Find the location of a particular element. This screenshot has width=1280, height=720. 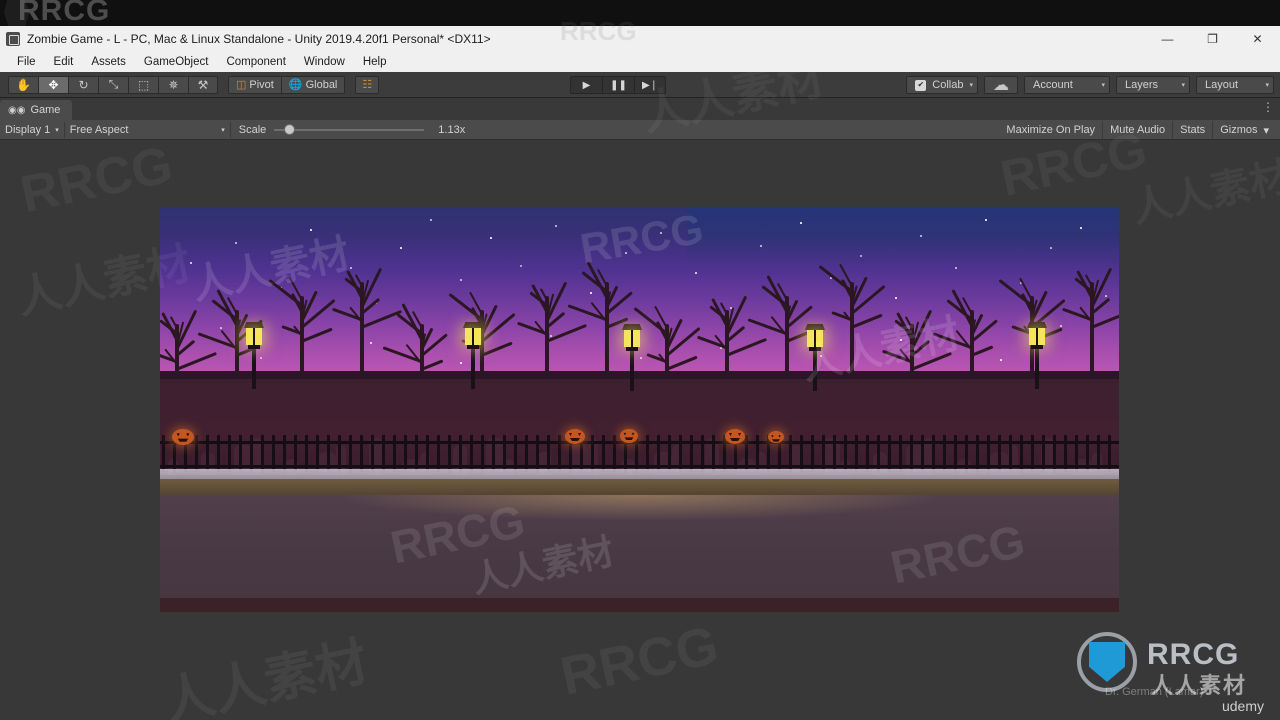

scale-slider is located at coordinates (349, 130).